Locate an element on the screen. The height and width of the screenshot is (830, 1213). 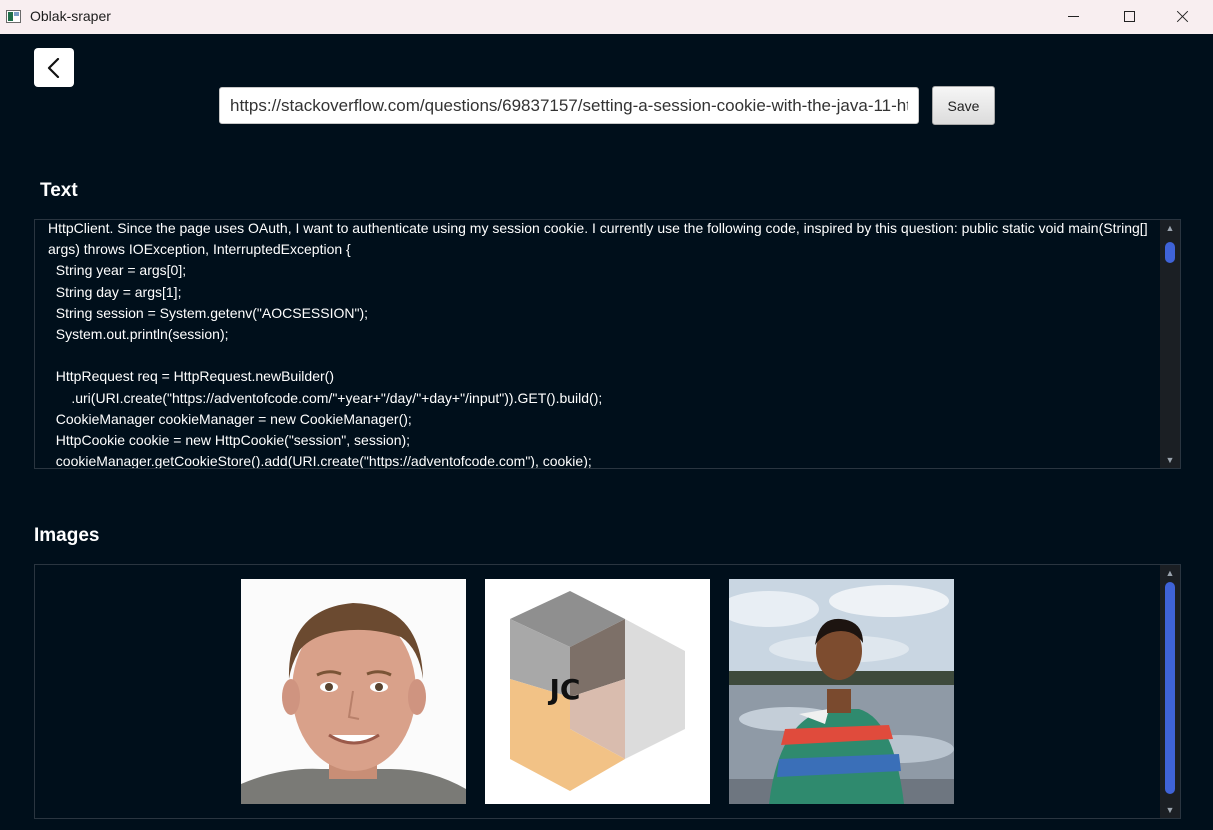
text-heading: Text is located at coordinates (59, 190).